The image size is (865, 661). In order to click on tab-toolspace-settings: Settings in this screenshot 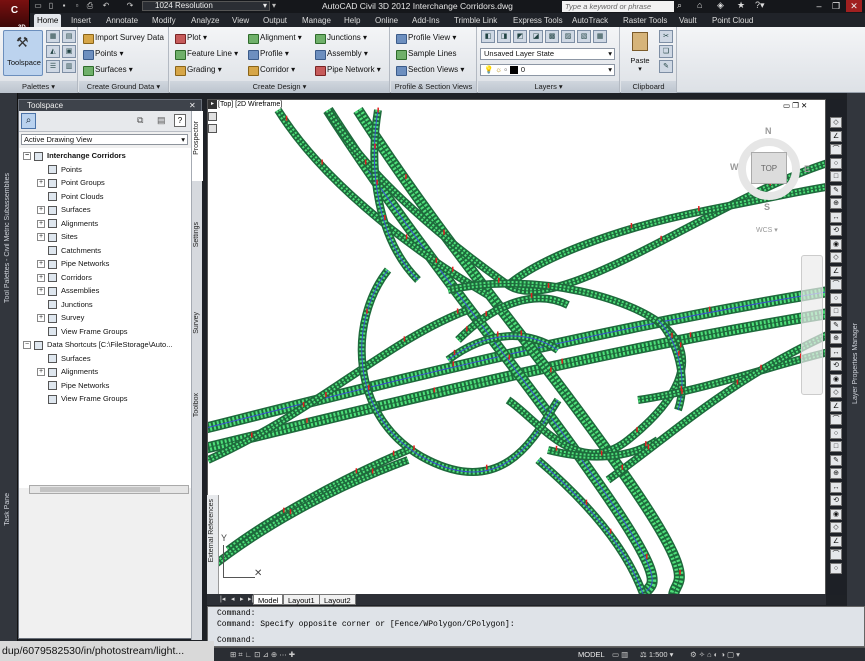, I will do `click(197, 246)`.